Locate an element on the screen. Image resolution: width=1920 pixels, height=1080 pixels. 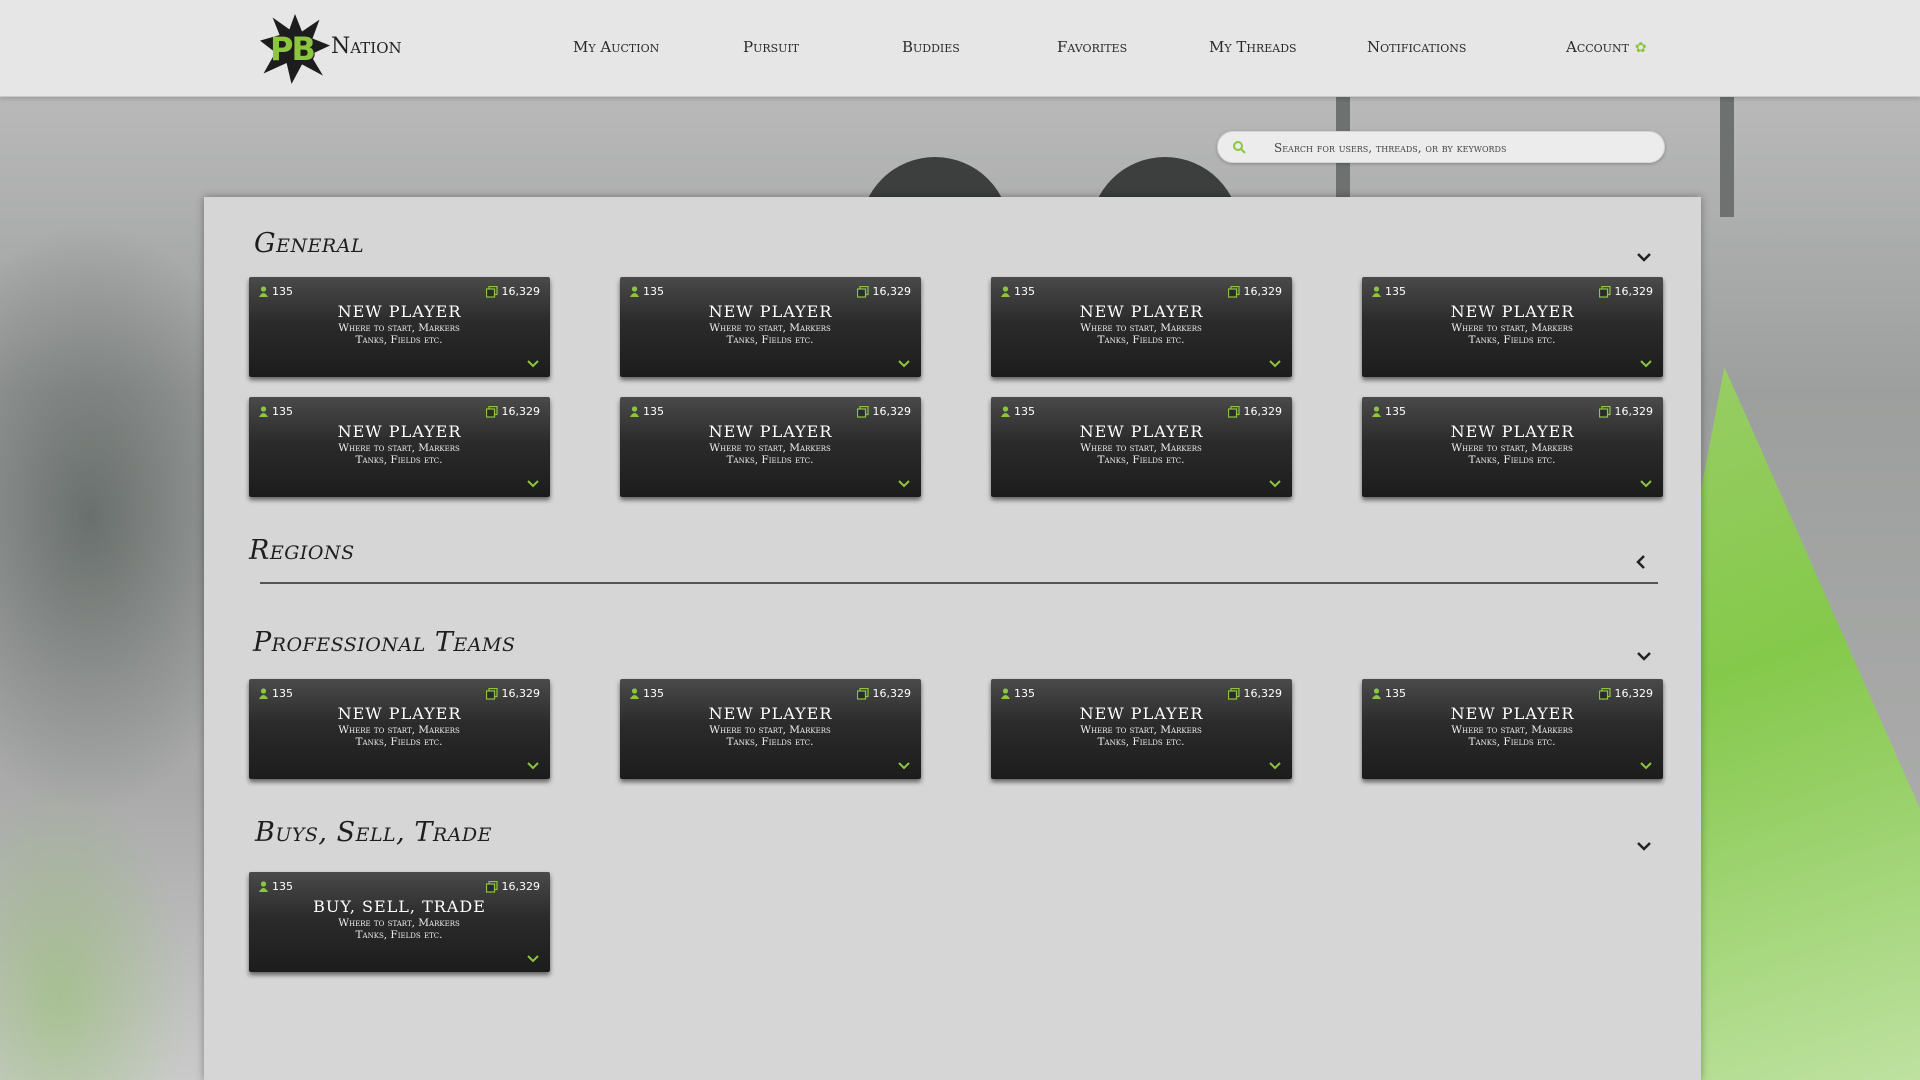
search-bar is located at coordinates (1441, 147).